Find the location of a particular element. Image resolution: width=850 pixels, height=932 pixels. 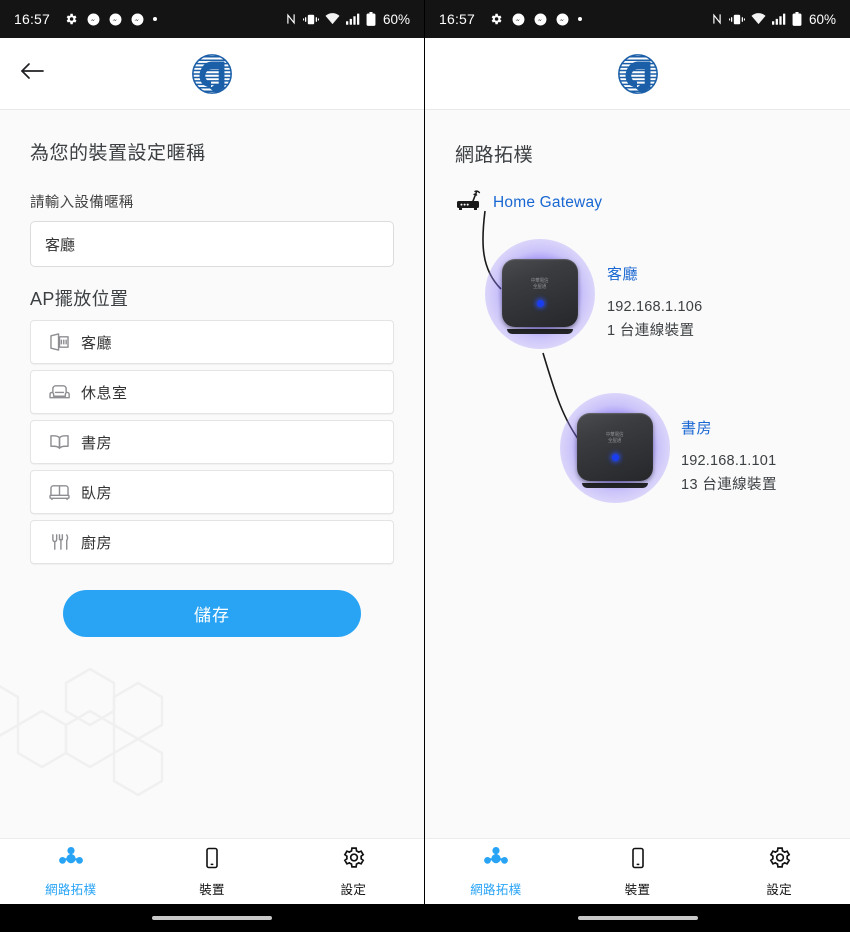

node-info: 書房 192.168.1.101 13 台連線裝置 is located at coordinates (729, 455).